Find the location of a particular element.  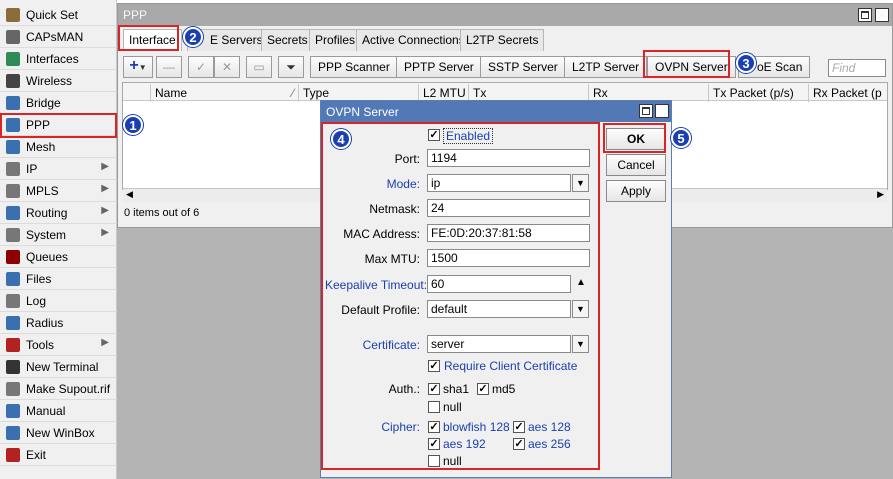

submenu-arrow-icon: ▶ is located at coordinates (105, 166).